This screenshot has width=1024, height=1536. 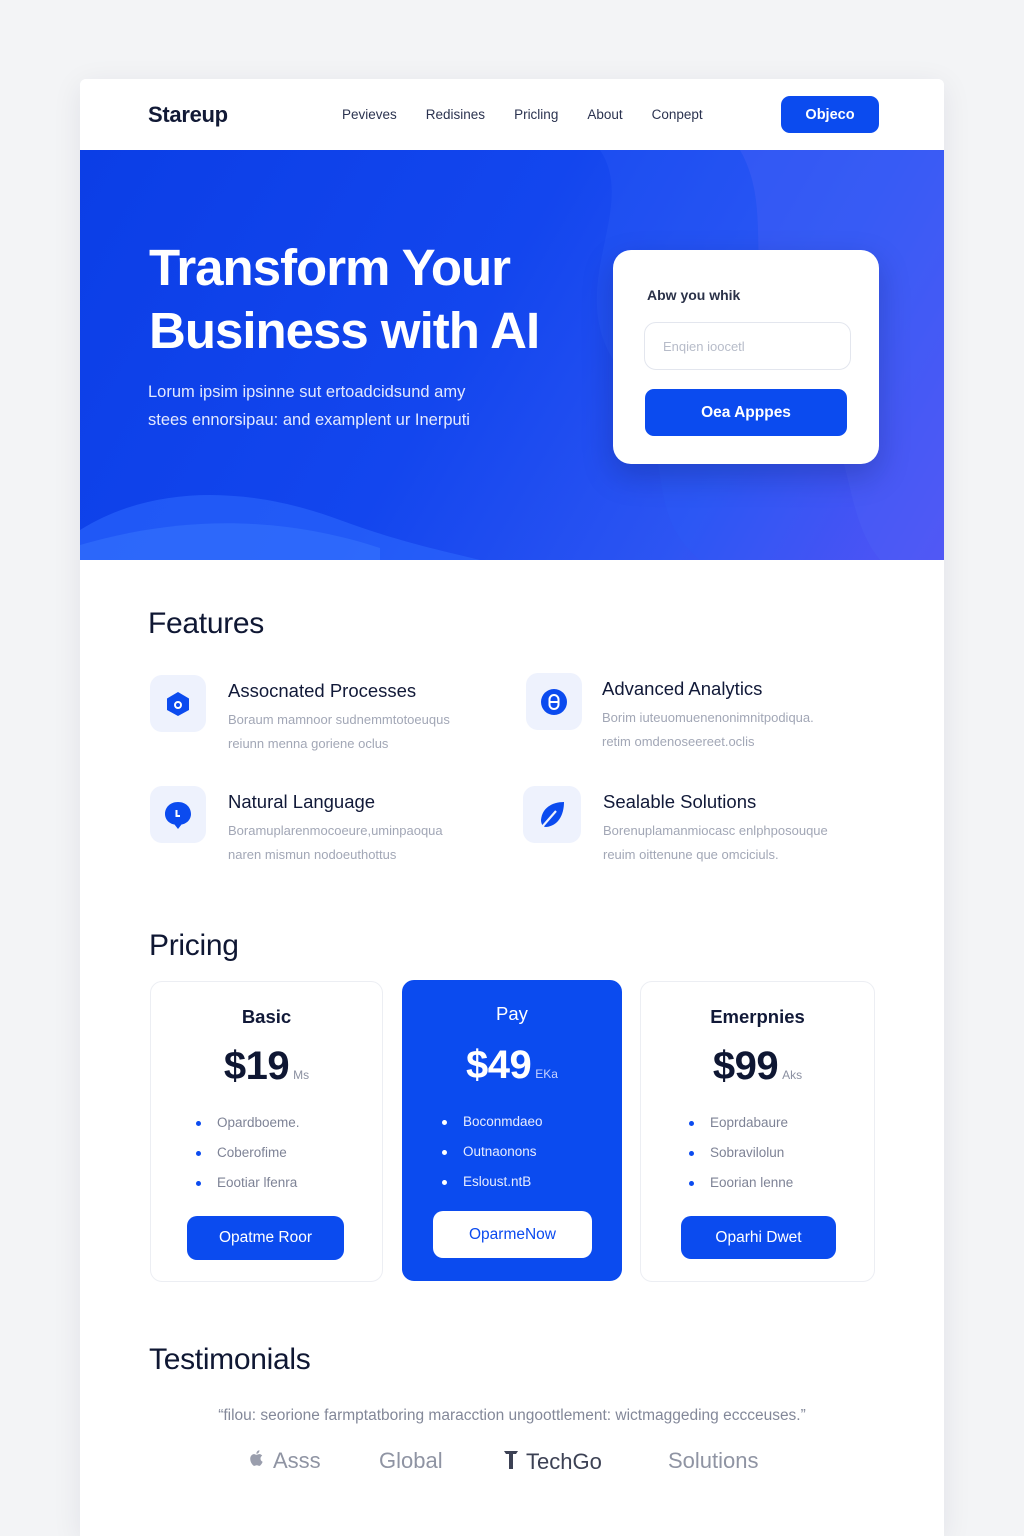 I want to click on plan-feature-list: Eoprdabaure Sobravilolun Eoorian lenne, so click(x=741, y=1159).